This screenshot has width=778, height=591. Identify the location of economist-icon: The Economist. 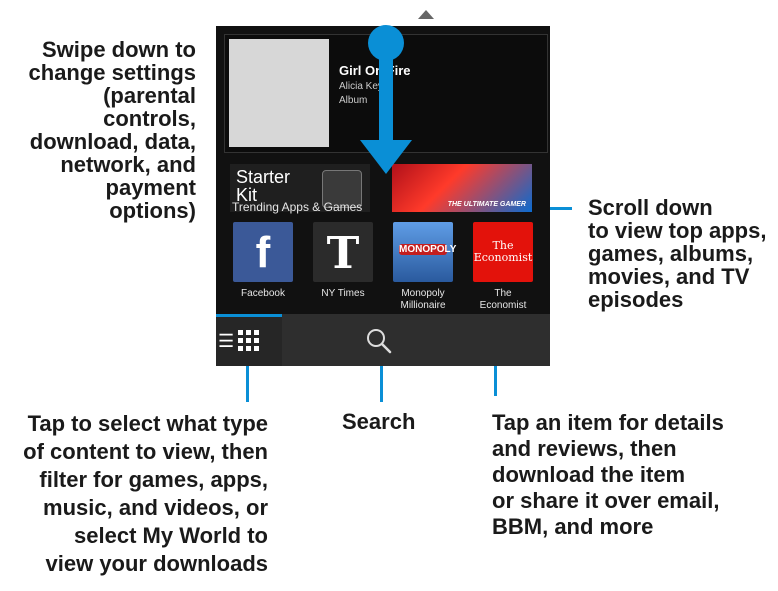
(503, 252).